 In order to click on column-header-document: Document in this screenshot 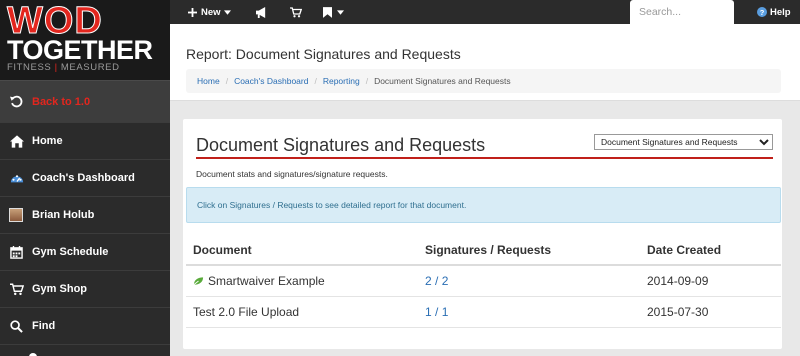, I will do `click(302, 251)`.